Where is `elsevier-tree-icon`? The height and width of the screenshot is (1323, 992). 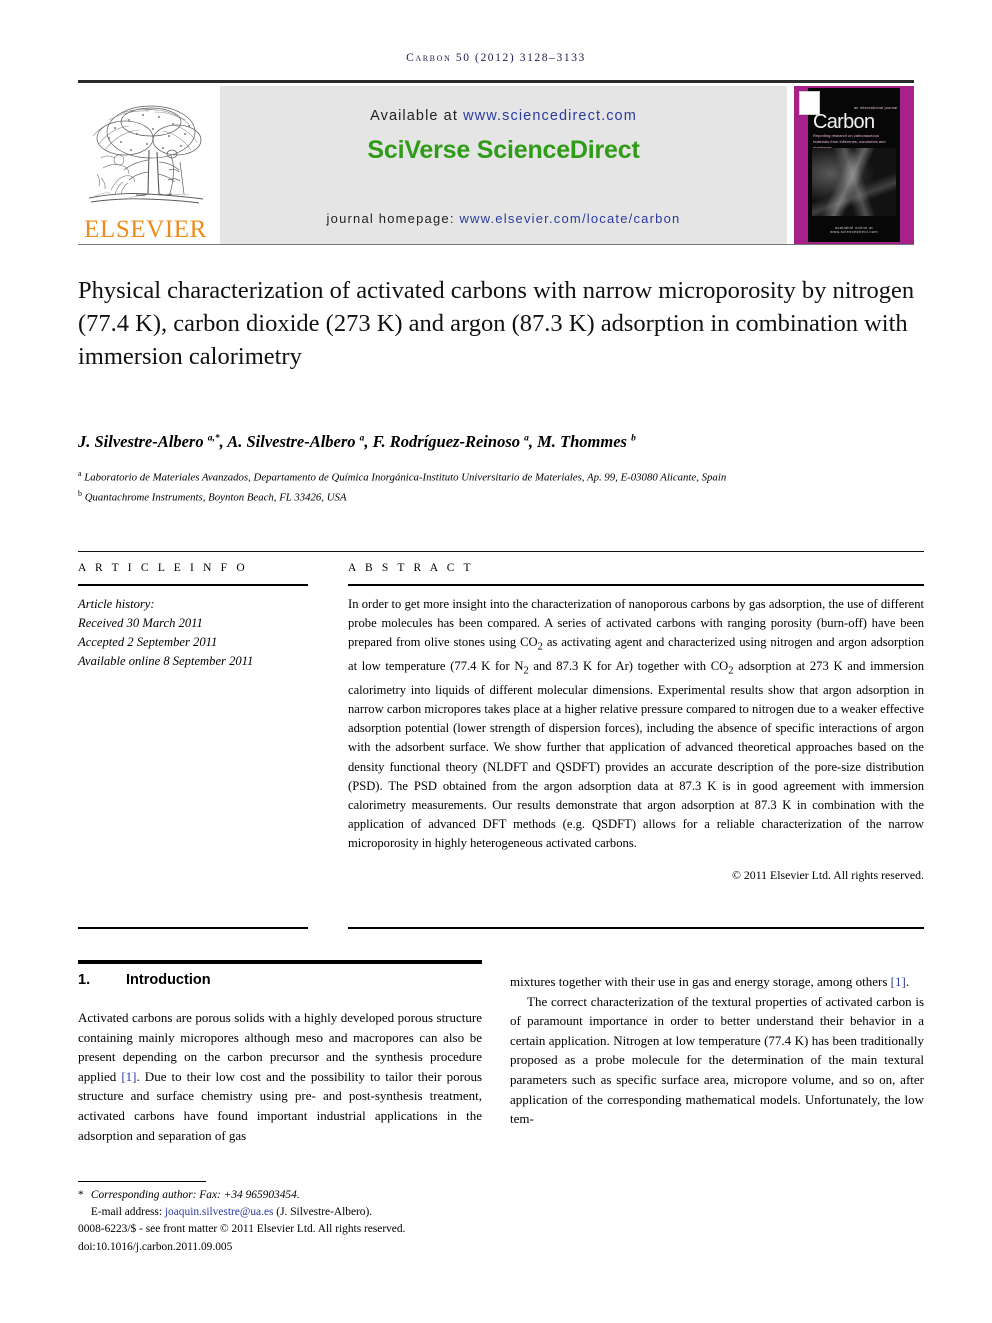 elsevier-tree-icon is located at coordinates (145, 154).